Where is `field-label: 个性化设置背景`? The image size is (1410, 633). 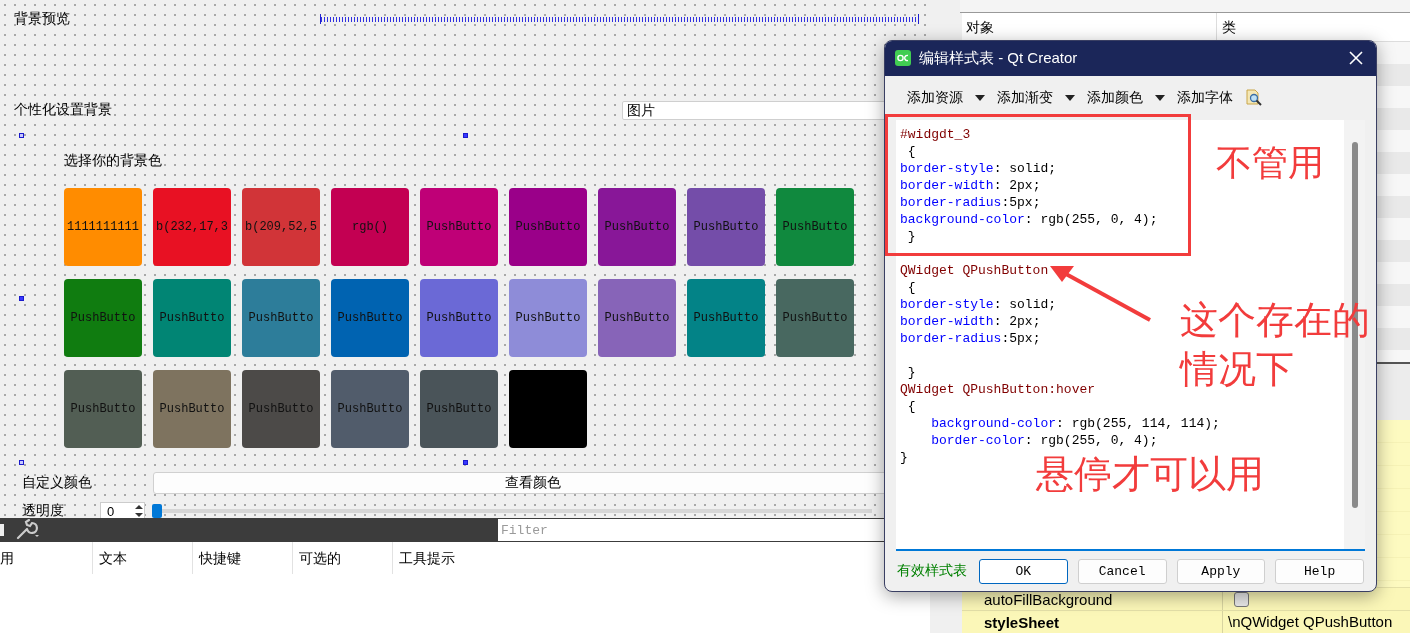 field-label: 个性化设置背景 is located at coordinates (63, 110).